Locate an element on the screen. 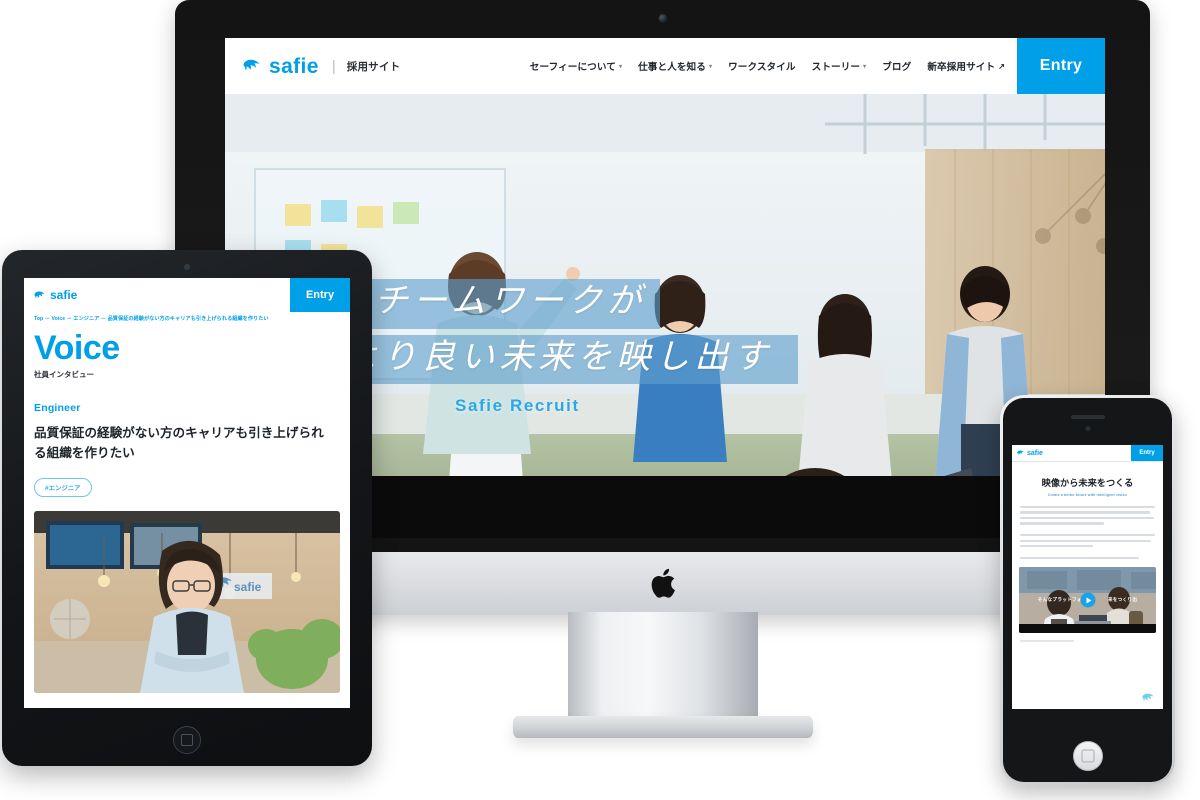 The image size is (1200, 800). nav-label: セーフィーについて is located at coordinates (572, 67).